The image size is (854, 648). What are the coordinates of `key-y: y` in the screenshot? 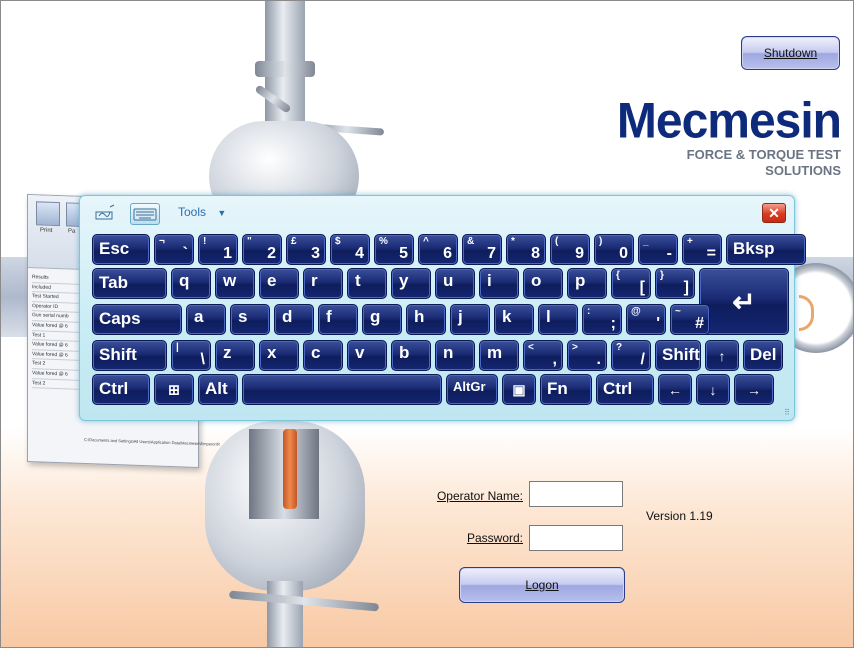 It's located at (411, 283).